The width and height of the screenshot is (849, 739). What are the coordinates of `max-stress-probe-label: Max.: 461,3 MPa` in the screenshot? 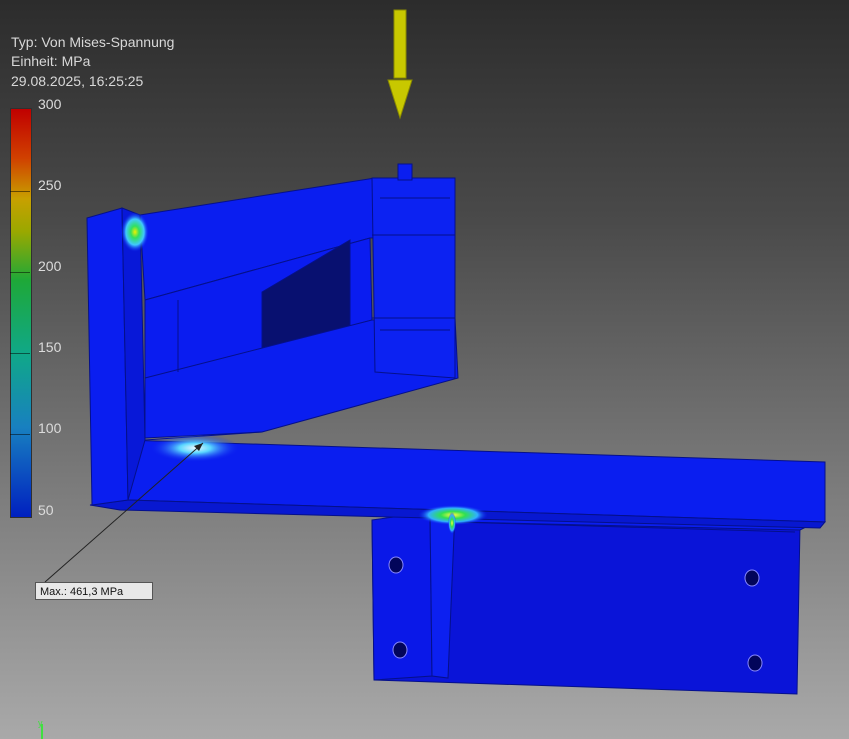 It's located at (94, 591).